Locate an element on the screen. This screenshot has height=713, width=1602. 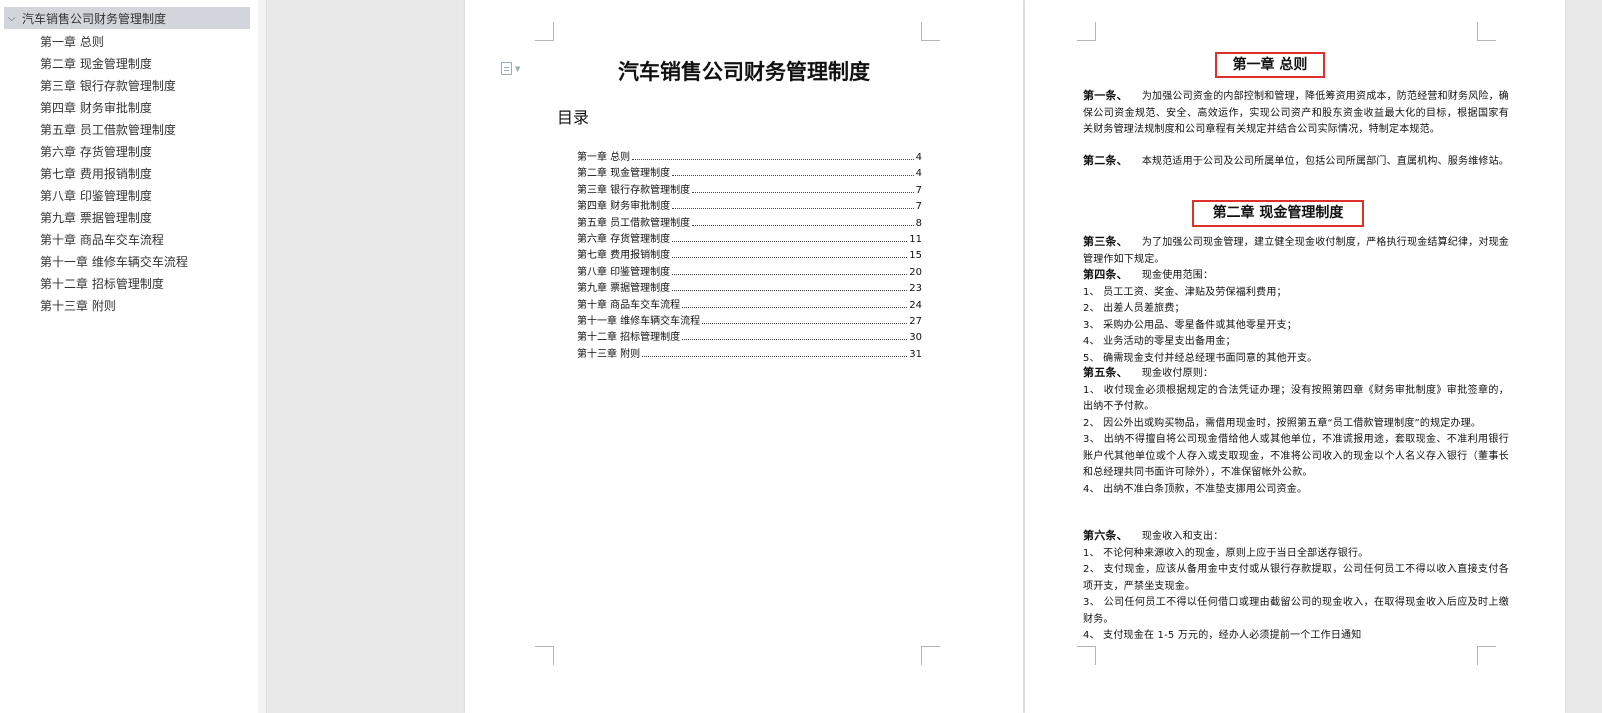
article-label: 第一条、 is located at coordinates (1105, 95).